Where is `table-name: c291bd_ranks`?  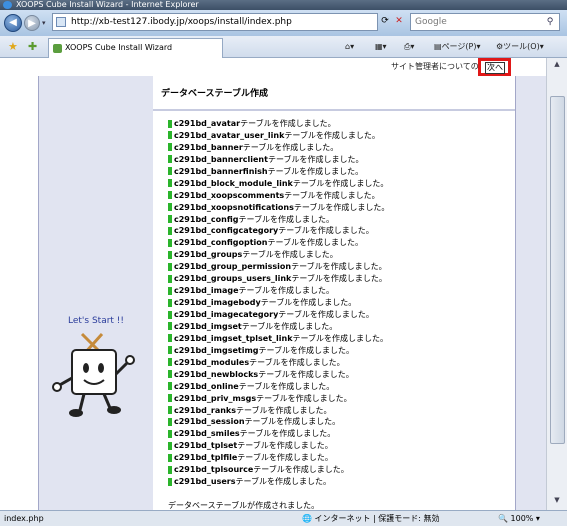 table-name: c291bd_ranks is located at coordinates (205, 410).